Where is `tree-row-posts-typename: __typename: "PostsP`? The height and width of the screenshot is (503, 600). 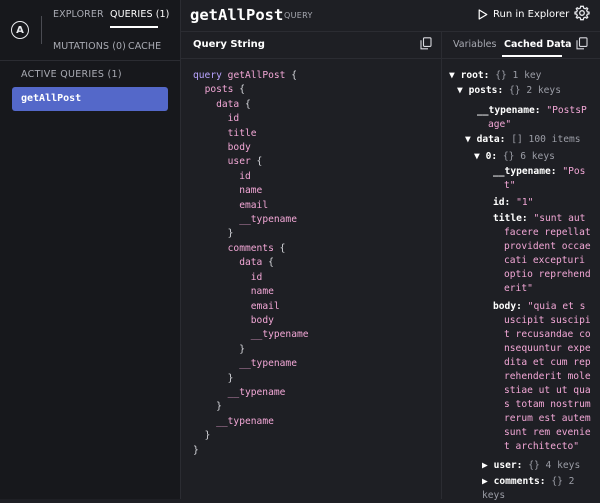 tree-row-posts-typename: __typename: "PostsP is located at coordinates (532, 110).